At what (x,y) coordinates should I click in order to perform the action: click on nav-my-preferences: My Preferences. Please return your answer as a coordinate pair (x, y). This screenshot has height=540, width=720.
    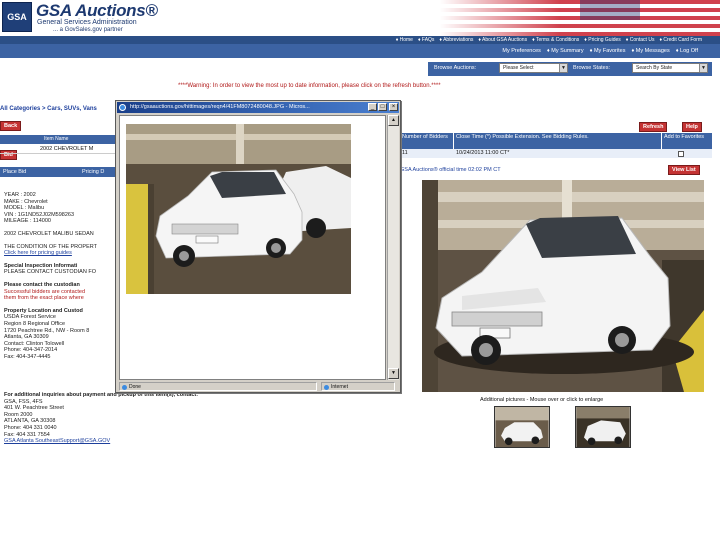
    Looking at the image, I should click on (521, 51).